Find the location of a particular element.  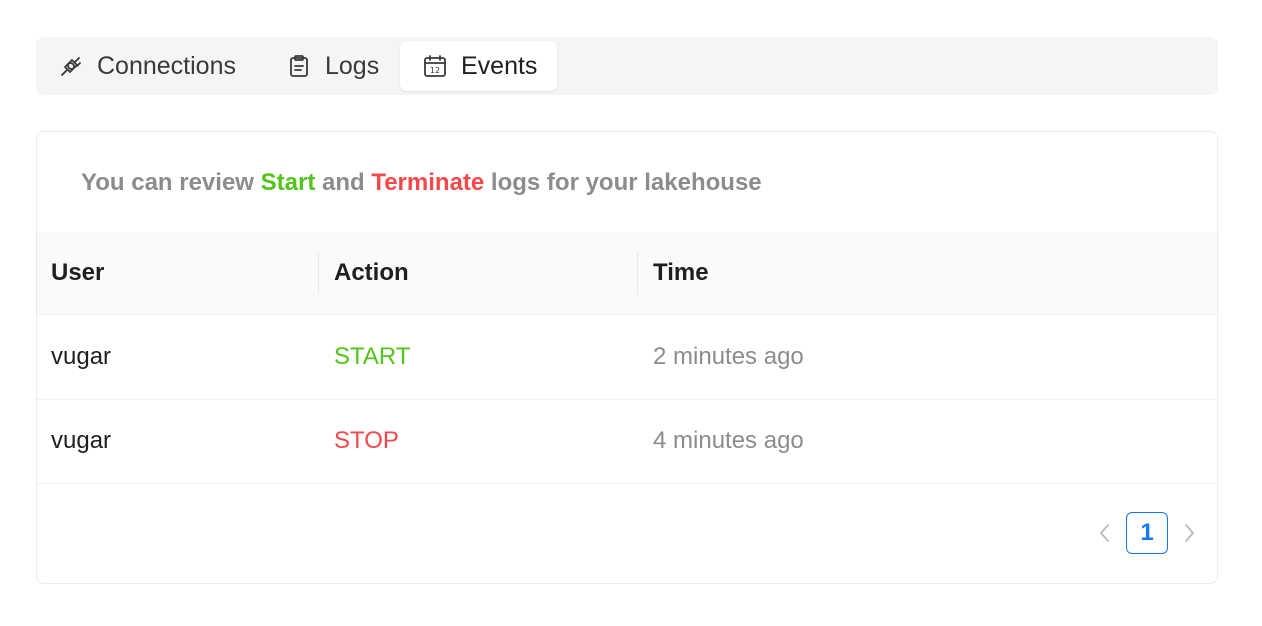

chevron-right-icon is located at coordinates (1189, 533).